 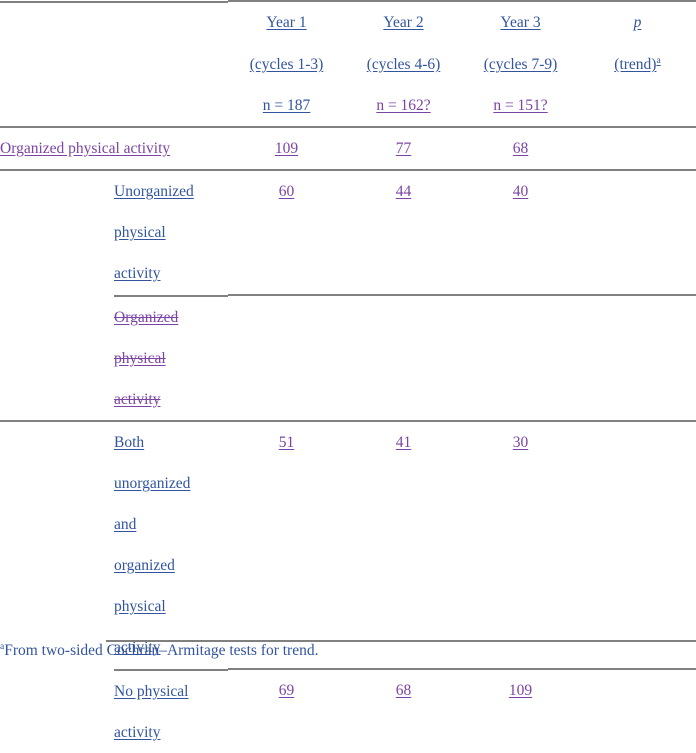 What do you see at coordinates (403, 191) in the screenshot?
I see `row-value-text: 44` at bounding box center [403, 191].